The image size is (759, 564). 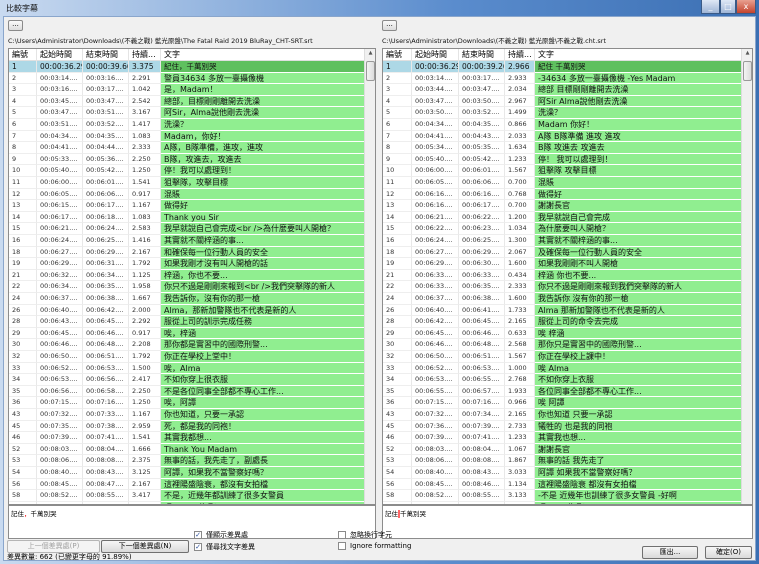 What do you see at coordinates (562, 461) in the screenshot?
I see `table-row: 53 00:08:06.... 00:08:08.... 1.867 無事的話 我先走了` at bounding box center [562, 461].